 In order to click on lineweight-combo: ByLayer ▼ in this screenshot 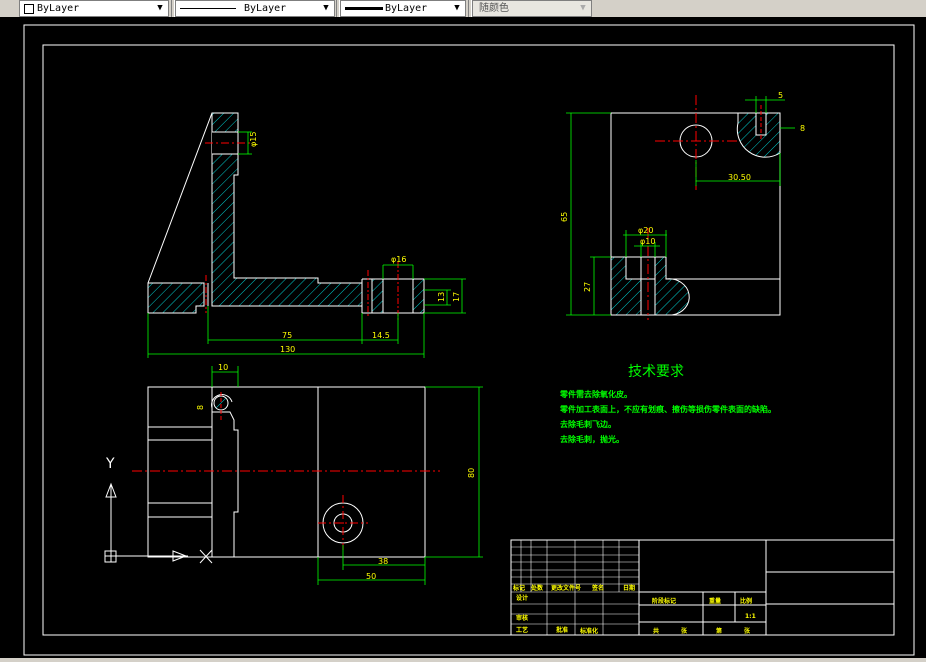, I will do `click(403, 8)`.